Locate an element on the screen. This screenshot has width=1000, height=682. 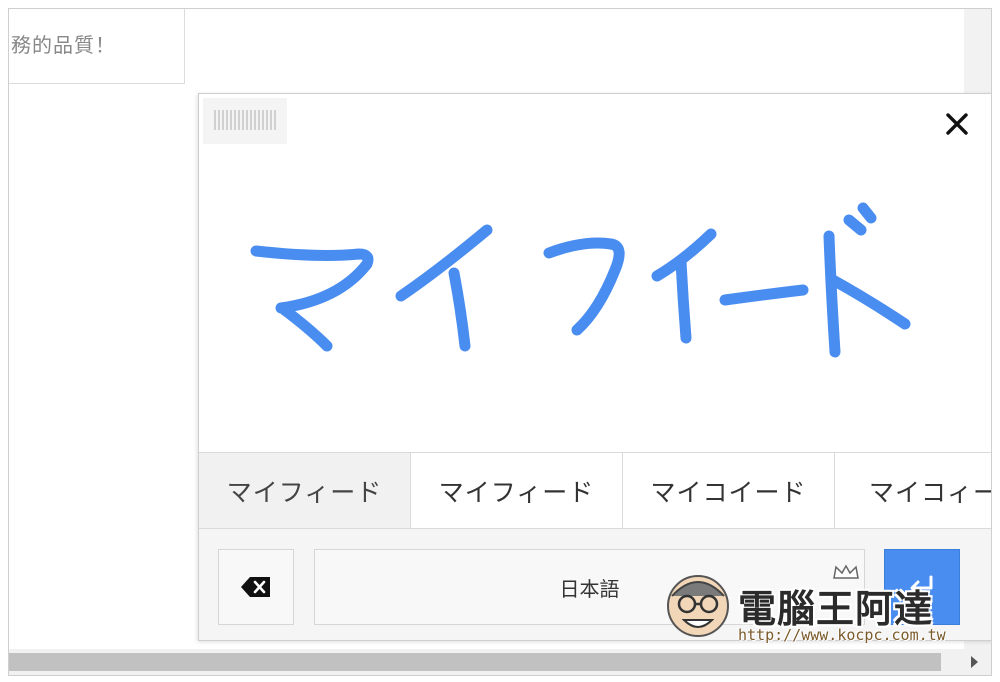
backspace-icon is located at coordinates (255, 587).